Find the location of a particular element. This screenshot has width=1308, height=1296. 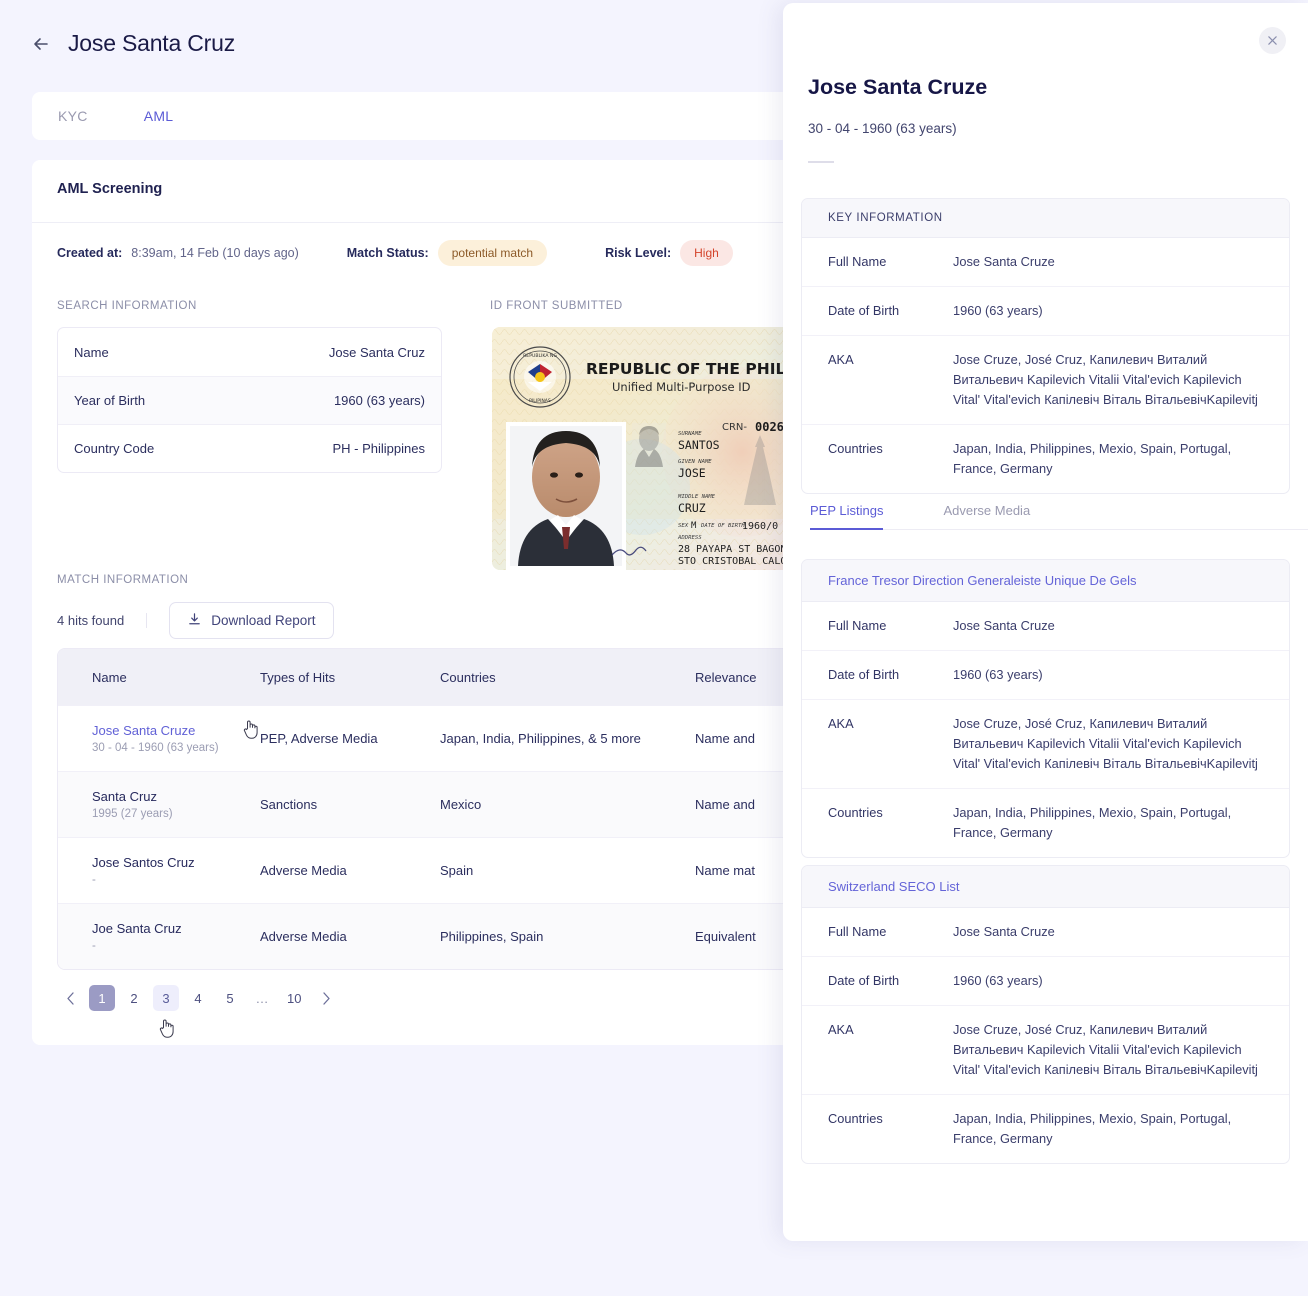

panel-subtitle: 30 - 04 - 1960 (63 years) is located at coordinates (882, 128).